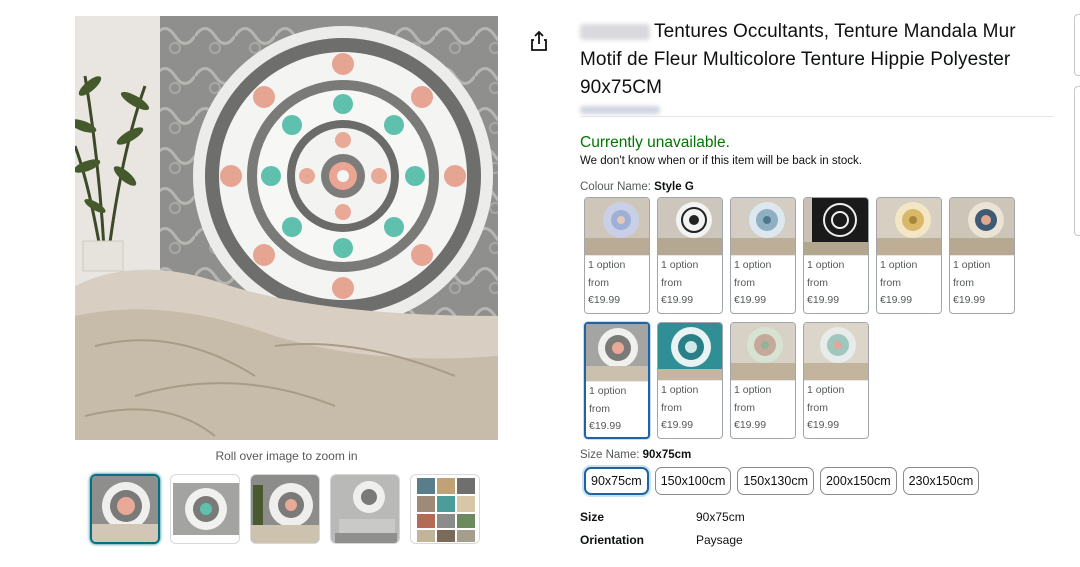 The image size is (1080, 567). What do you see at coordinates (674, 187) in the screenshot?
I see `colour-selected: Style G` at bounding box center [674, 187].